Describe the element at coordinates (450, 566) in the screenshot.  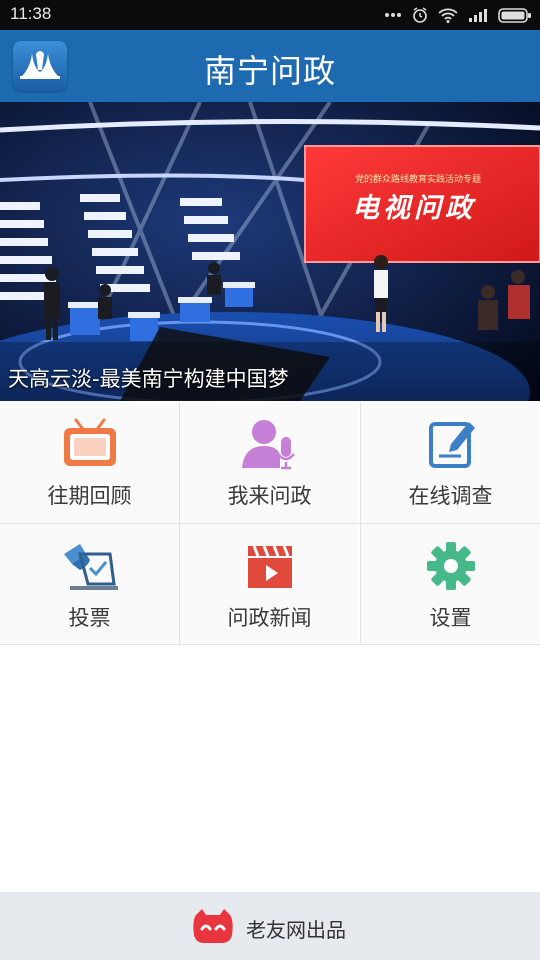
I see `gear-icon` at that location.